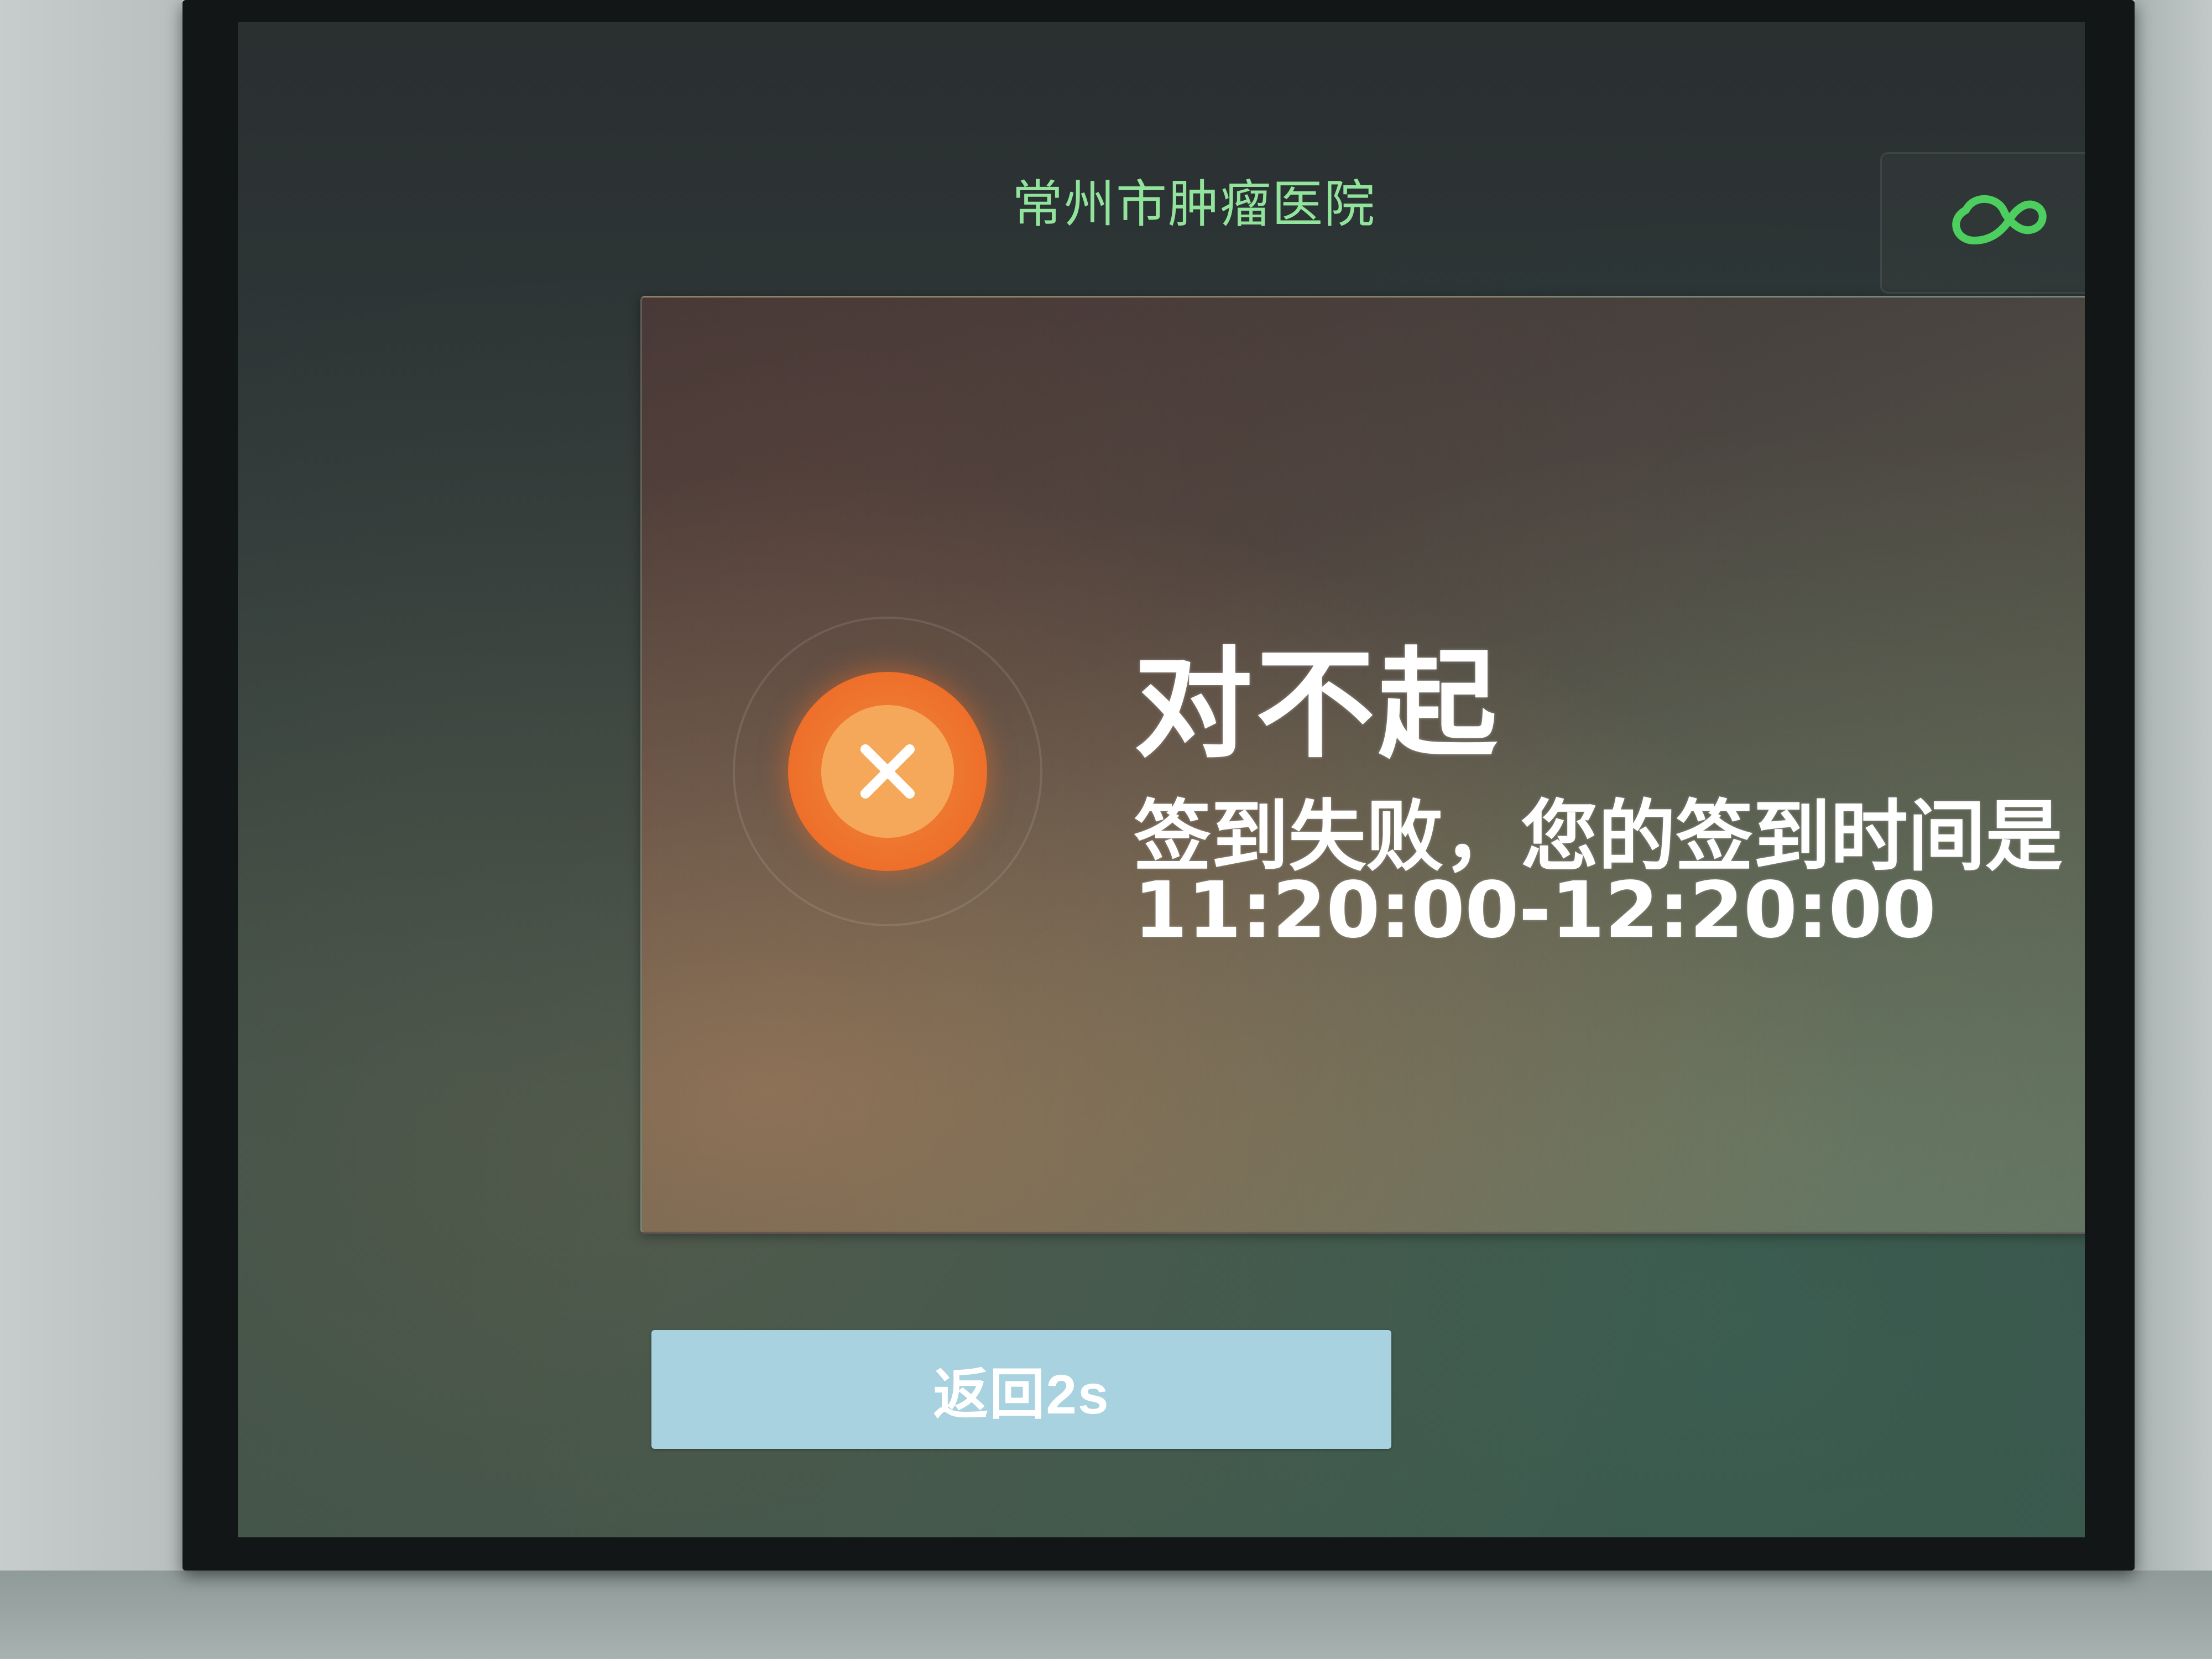 This screenshot has height=1659, width=2212. What do you see at coordinates (1022, 1395) in the screenshot?
I see `back-button-label: 返回2s` at bounding box center [1022, 1395].